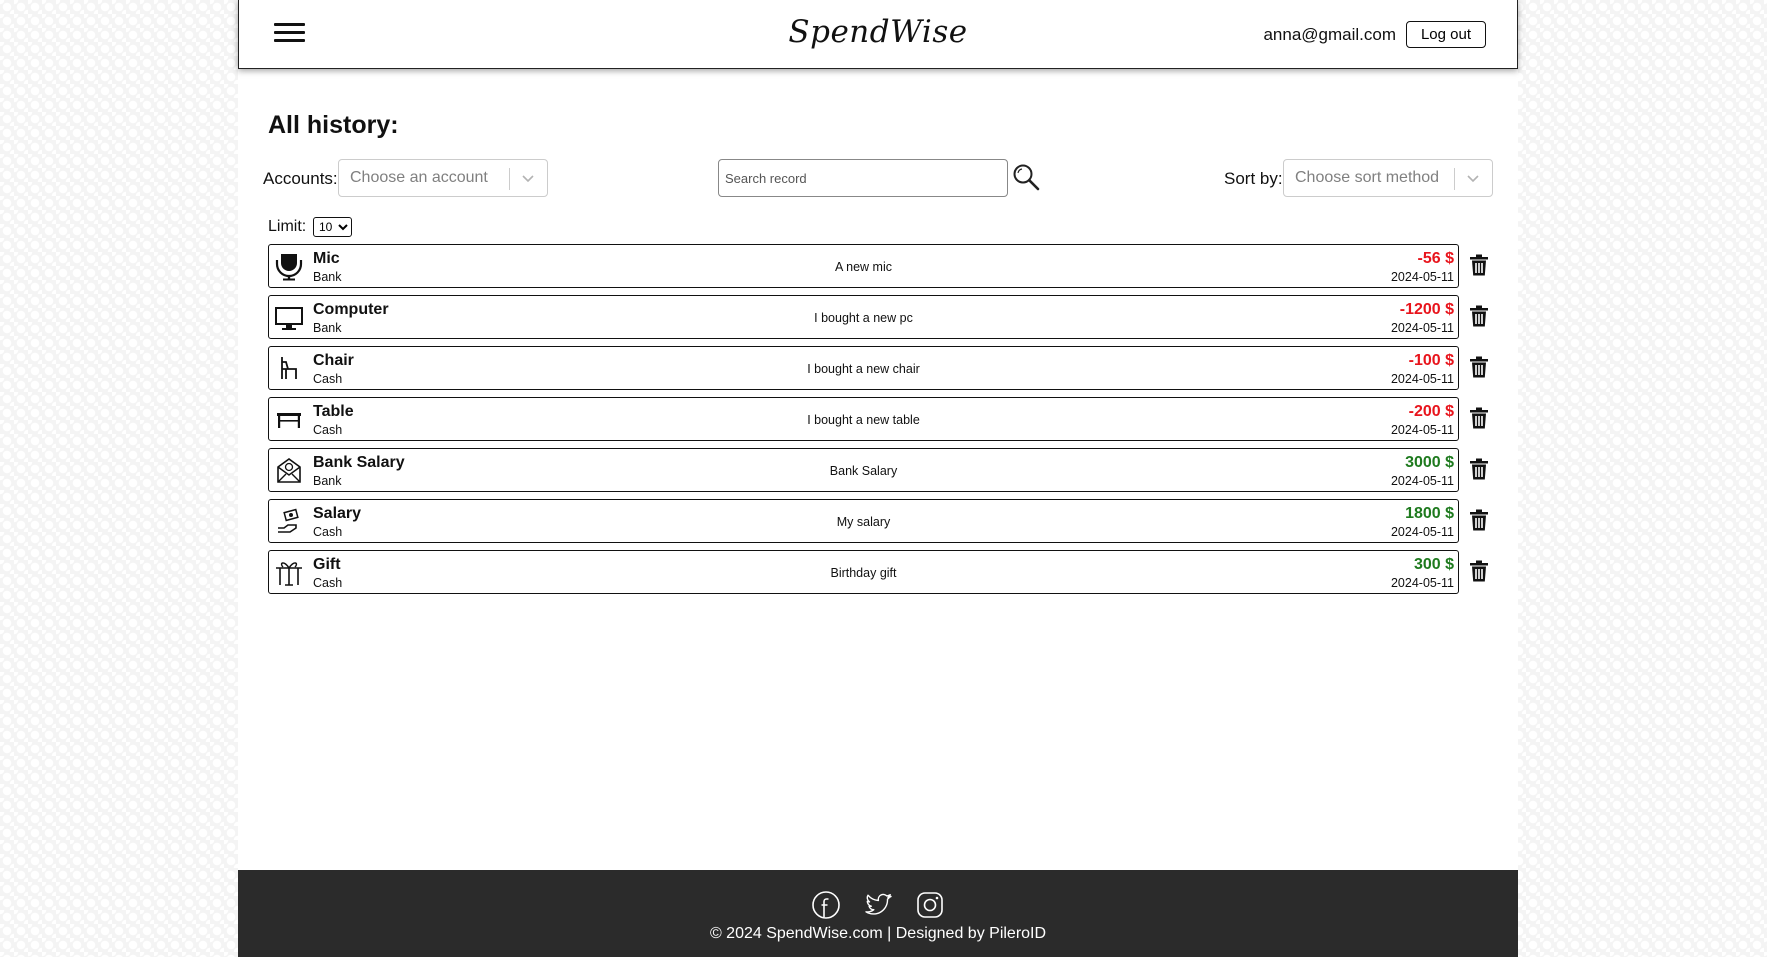 The width and height of the screenshot is (1767, 957). I want to click on social-links, so click(878, 905).